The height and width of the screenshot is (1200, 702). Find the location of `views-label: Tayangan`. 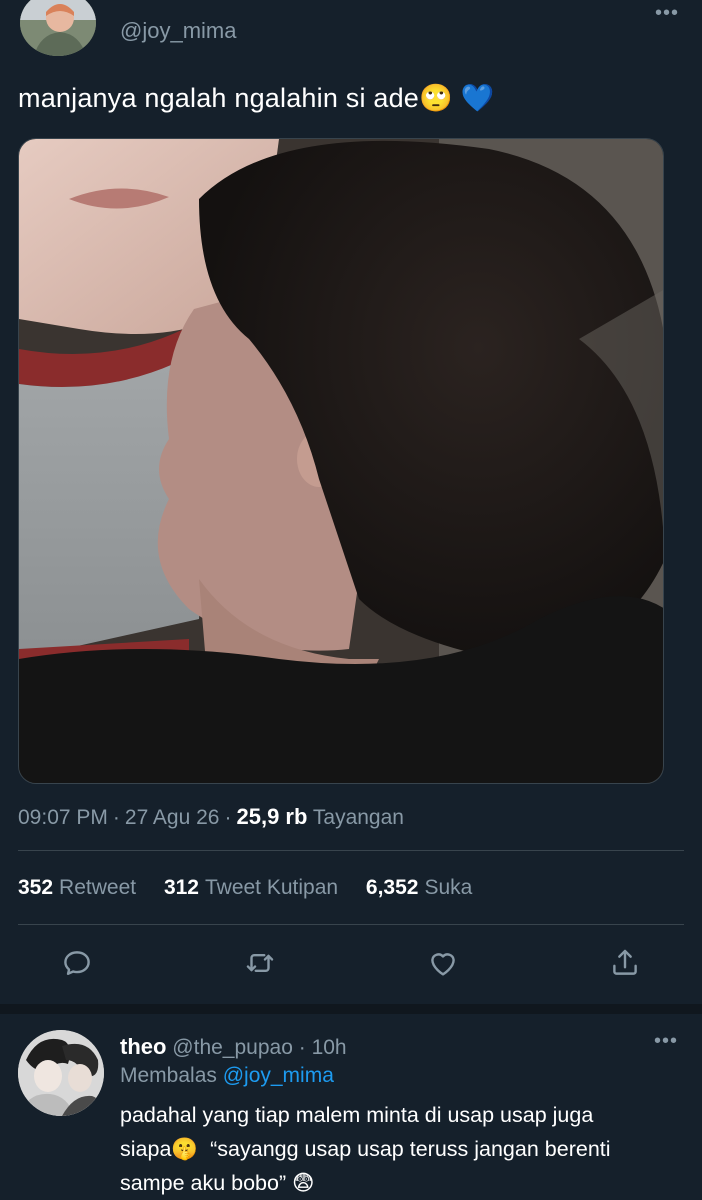

views-label: Tayangan is located at coordinates (358, 817).